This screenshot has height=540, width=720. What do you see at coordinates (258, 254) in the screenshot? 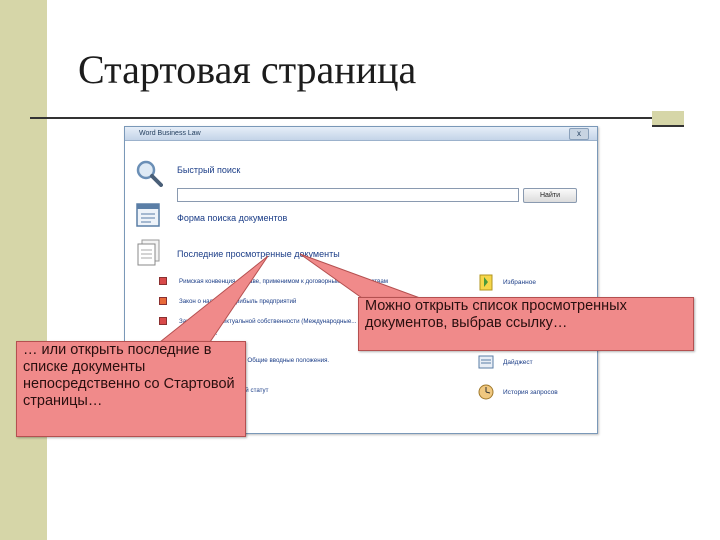
I see `recent-docs-link: Последние просмотренные документы` at bounding box center [258, 254].